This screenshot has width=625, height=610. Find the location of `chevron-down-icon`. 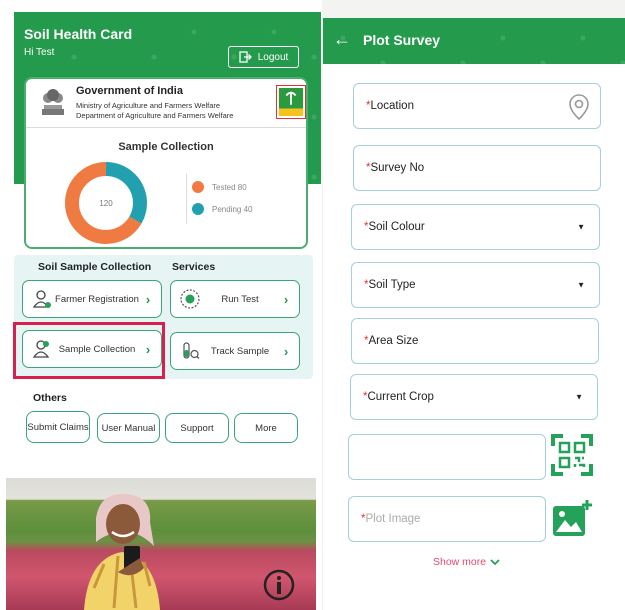

chevron-down-icon is located at coordinates (495, 561).